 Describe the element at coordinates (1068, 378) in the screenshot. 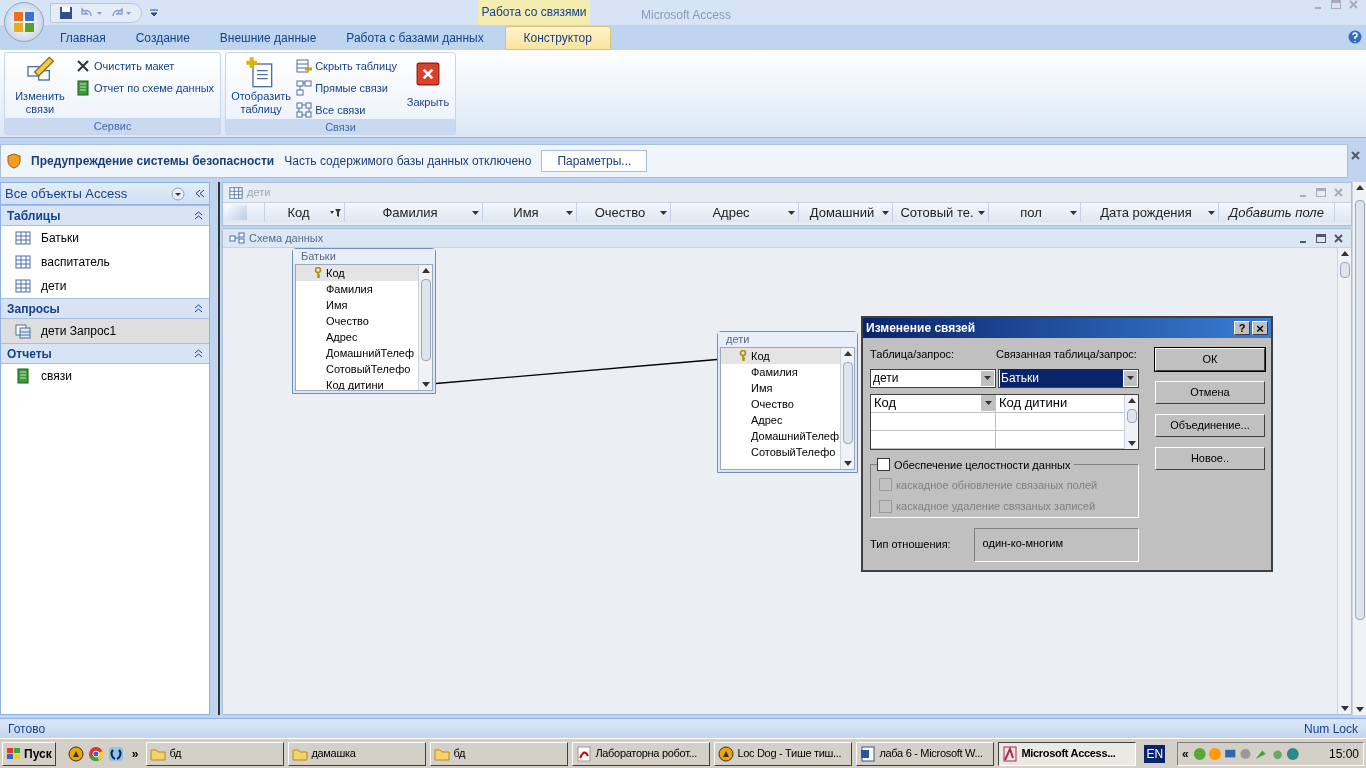

I see `related-table-select: Батьки` at that location.